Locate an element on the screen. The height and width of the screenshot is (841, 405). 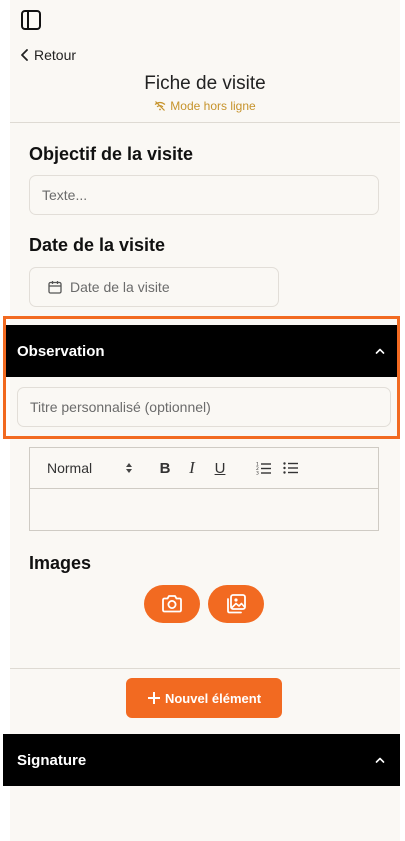
format-select: Normal is located at coordinates (90, 468).